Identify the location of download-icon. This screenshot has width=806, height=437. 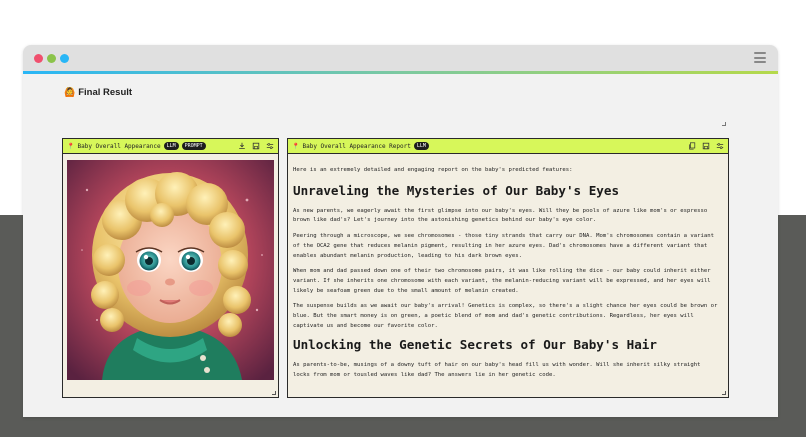
(242, 146).